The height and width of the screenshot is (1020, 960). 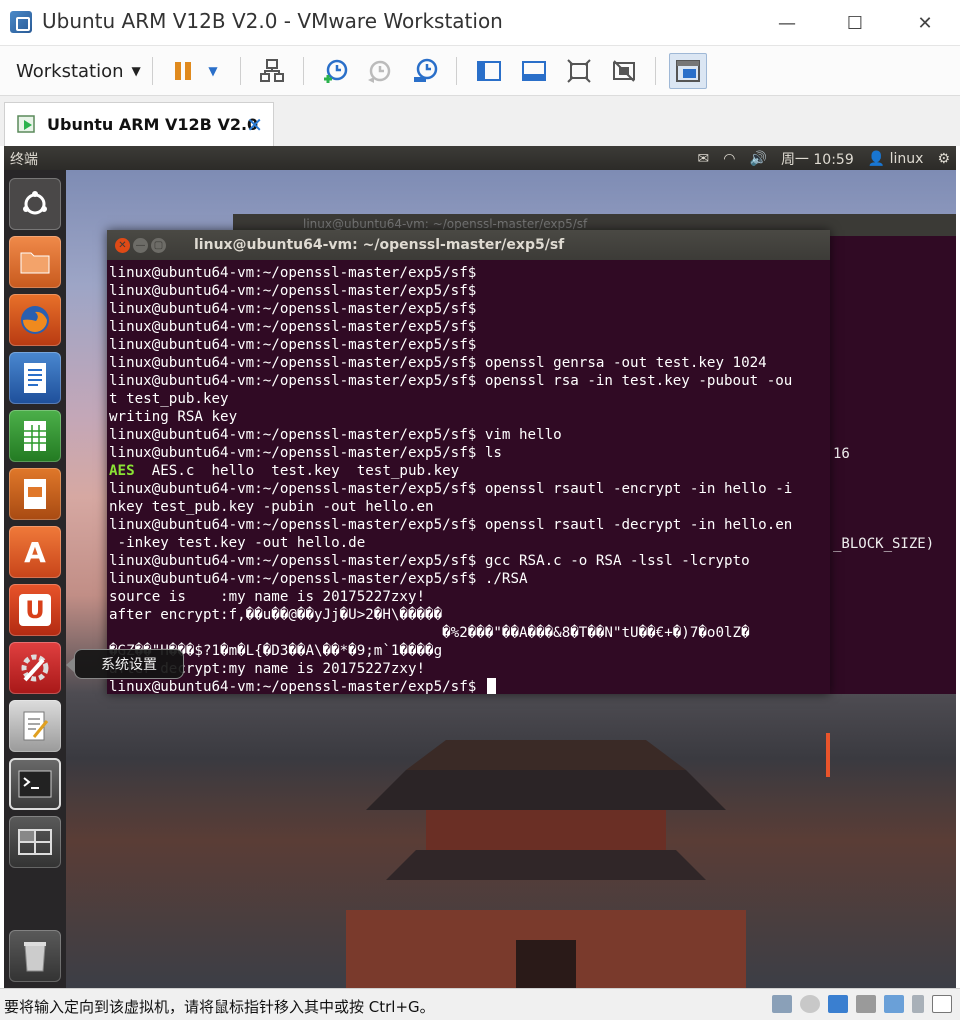 I want to click on volume-icon: 🔊, so click(x=758, y=159).